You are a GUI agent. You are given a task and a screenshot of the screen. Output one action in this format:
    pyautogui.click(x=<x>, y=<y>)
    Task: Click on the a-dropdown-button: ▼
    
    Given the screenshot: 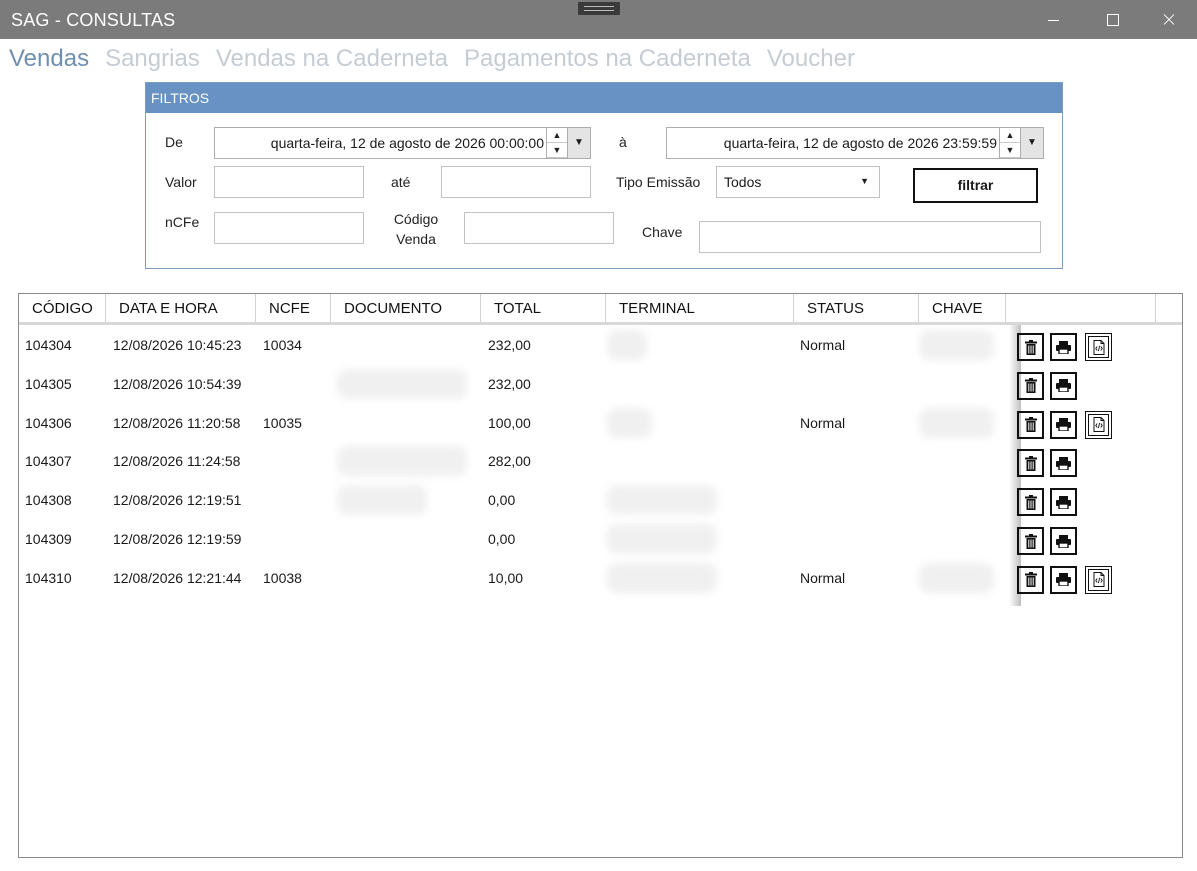 What is the action you would take?
    pyautogui.click(x=1031, y=143)
    